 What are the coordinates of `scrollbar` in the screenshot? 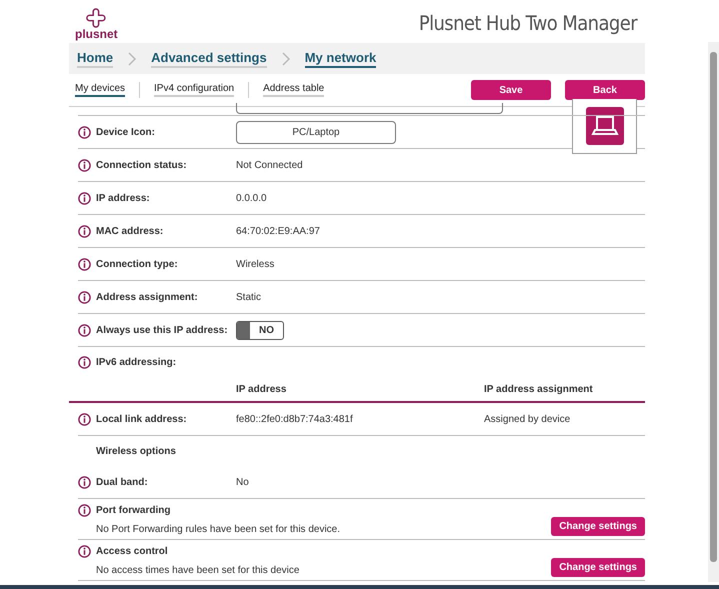 It's located at (713, 312).